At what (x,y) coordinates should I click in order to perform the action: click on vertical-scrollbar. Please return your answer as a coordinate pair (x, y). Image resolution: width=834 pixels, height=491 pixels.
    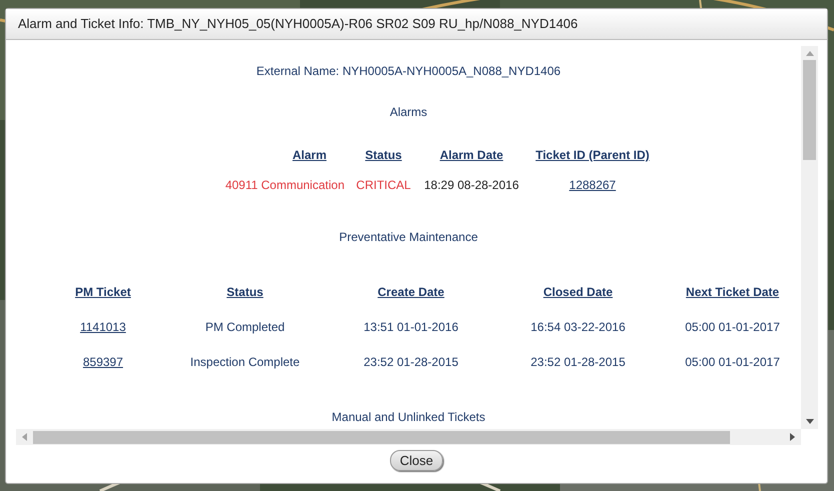
    Looking at the image, I should click on (809, 237).